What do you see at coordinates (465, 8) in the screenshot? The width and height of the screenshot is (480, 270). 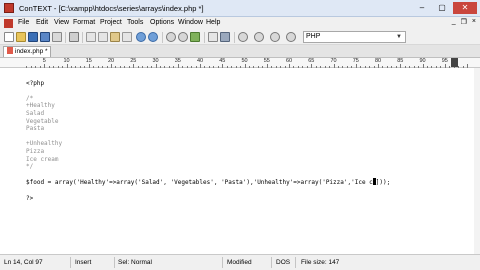 I see `close-window-button: ✕` at bounding box center [465, 8].